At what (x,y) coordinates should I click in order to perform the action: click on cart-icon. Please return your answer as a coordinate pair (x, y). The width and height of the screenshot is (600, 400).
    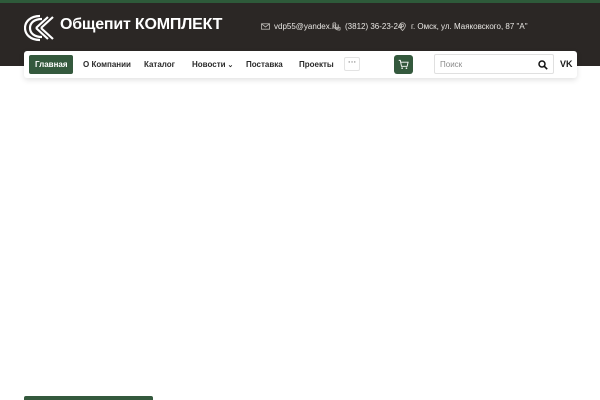
    Looking at the image, I should click on (403, 64).